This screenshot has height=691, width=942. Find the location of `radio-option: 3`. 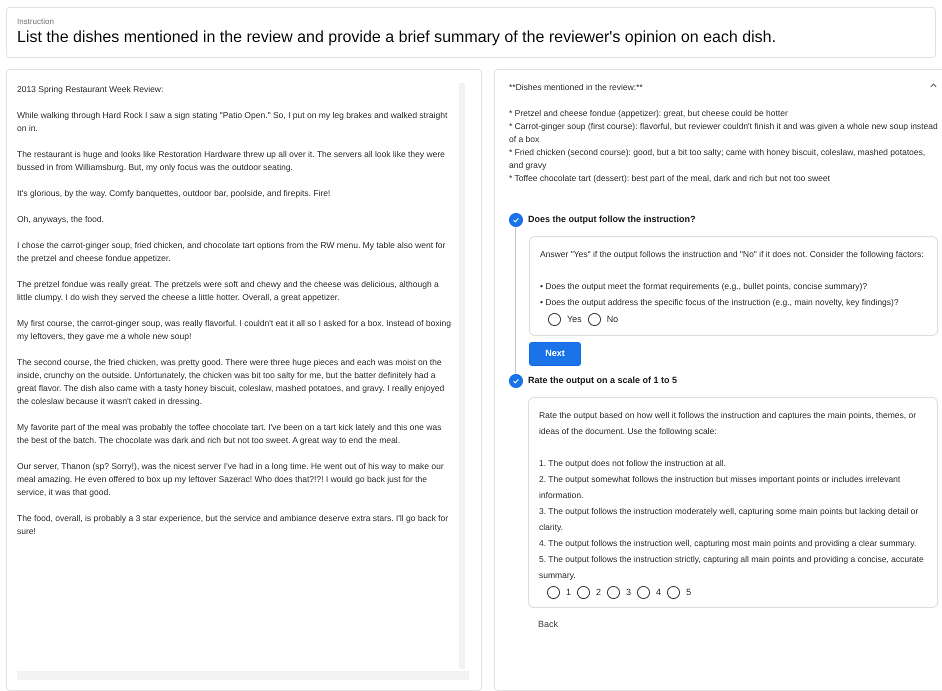

radio-option: 3 is located at coordinates (619, 592).